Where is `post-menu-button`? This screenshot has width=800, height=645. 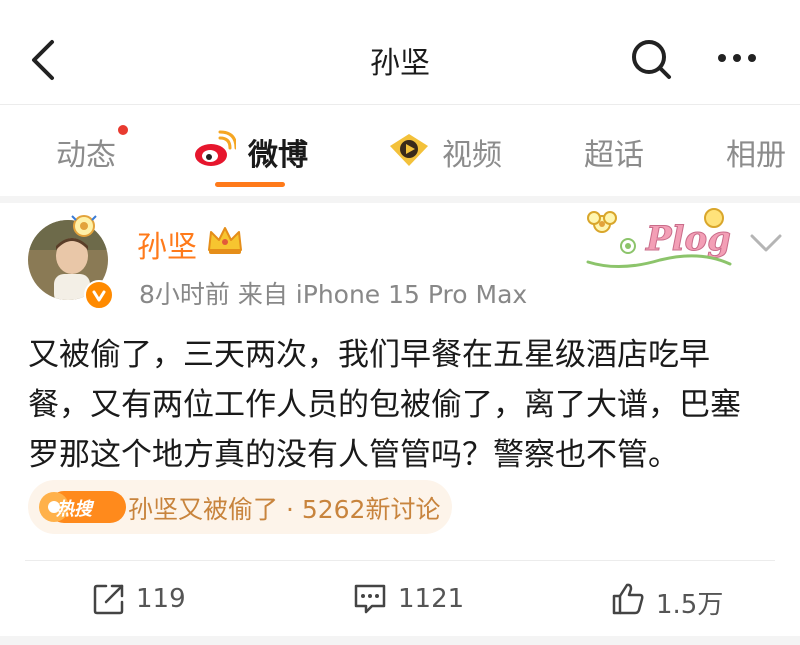
post-menu-button is located at coordinates (766, 244).